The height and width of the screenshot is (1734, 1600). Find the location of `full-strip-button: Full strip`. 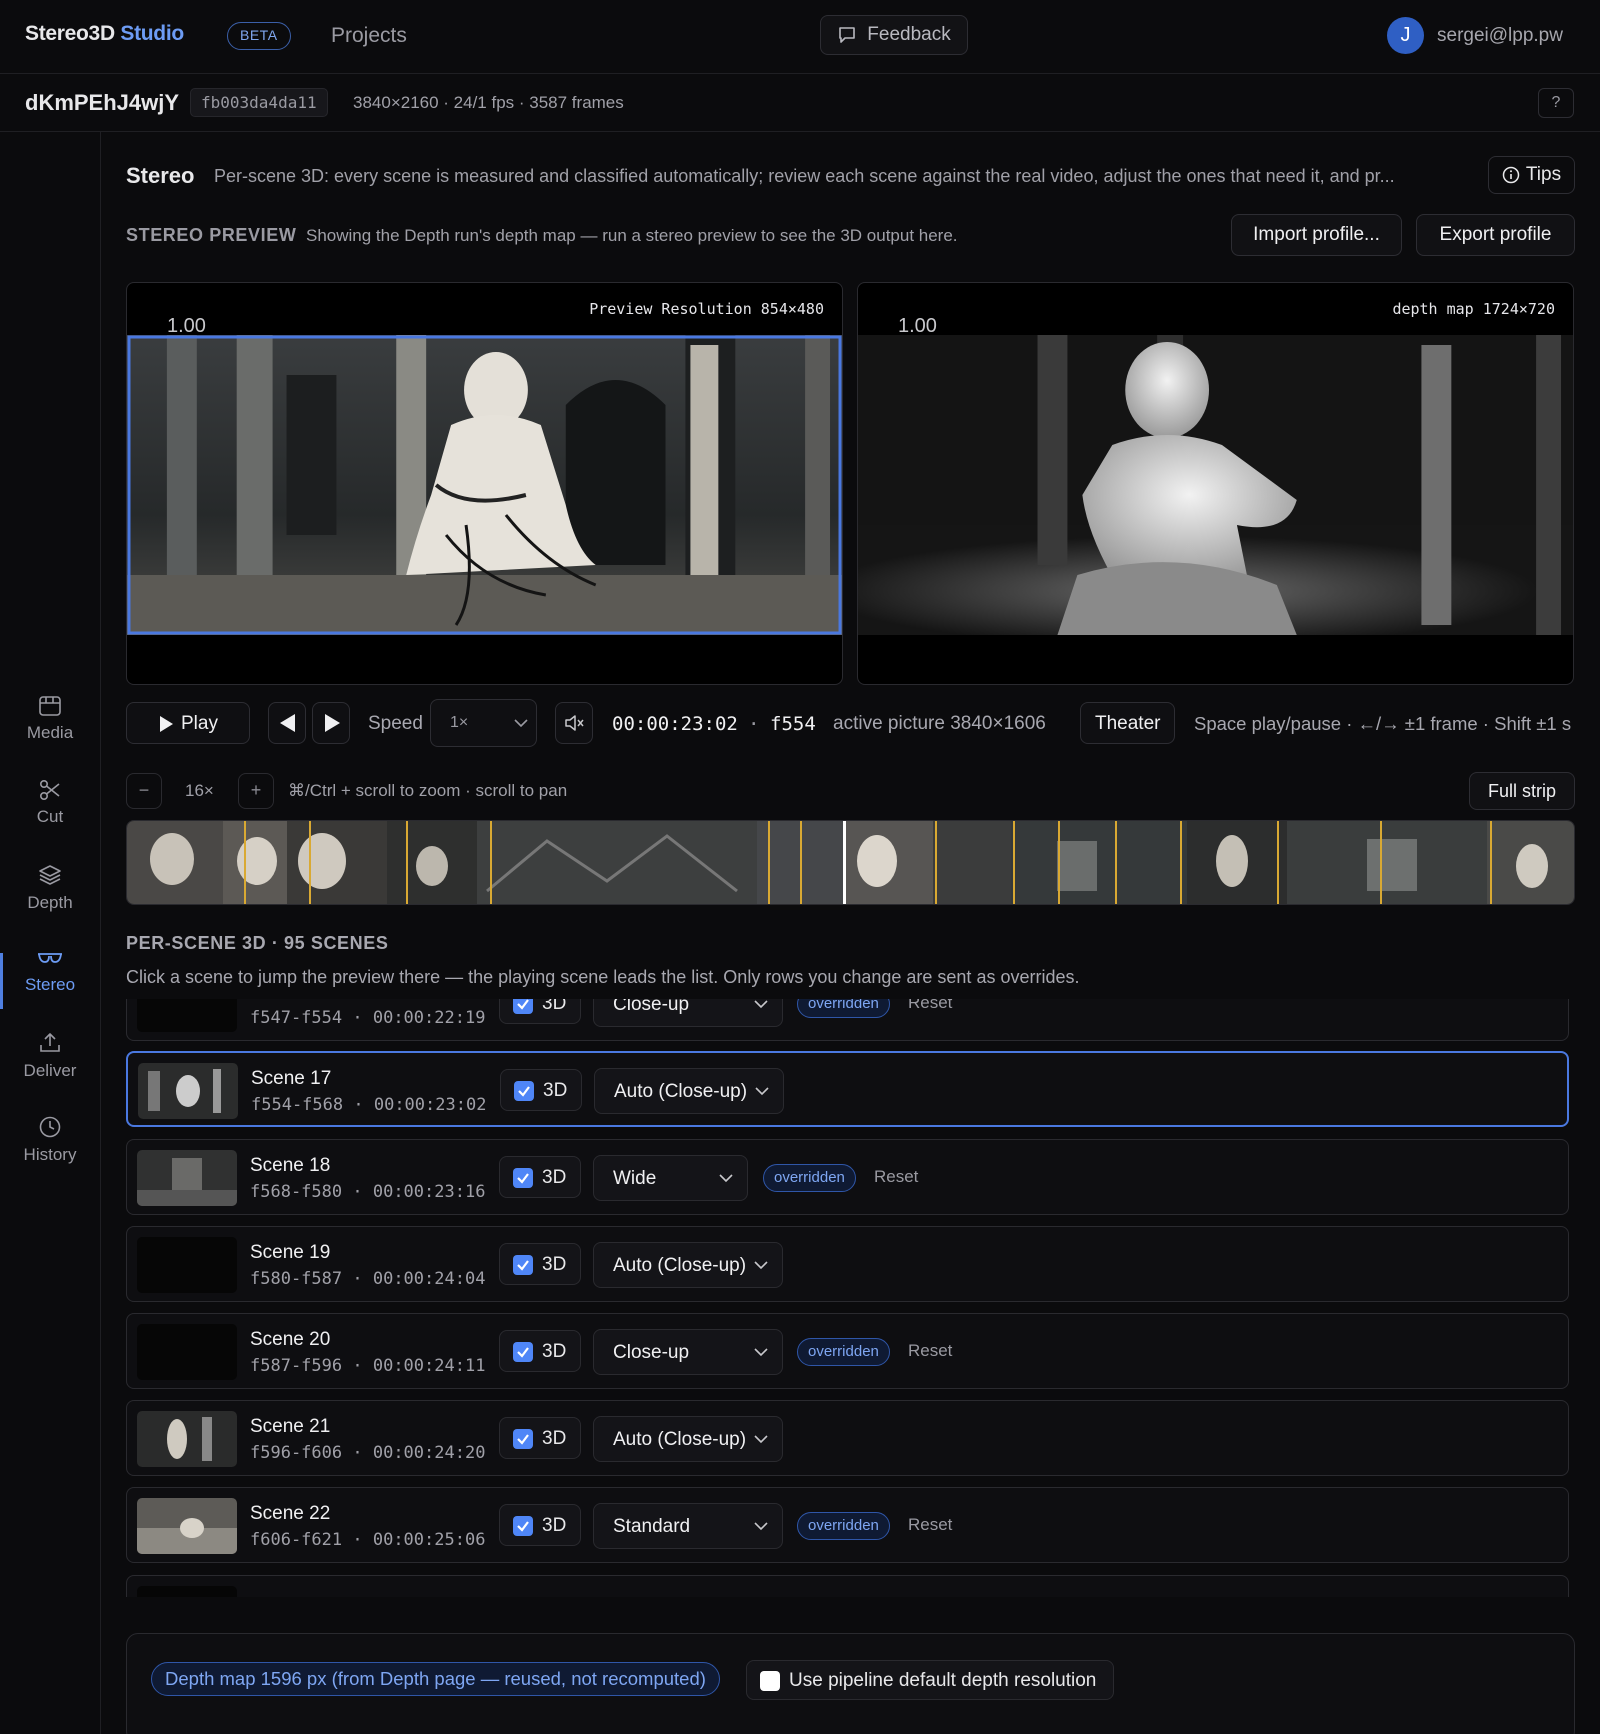

full-strip-button: Full strip is located at coordinates (1522, 791).